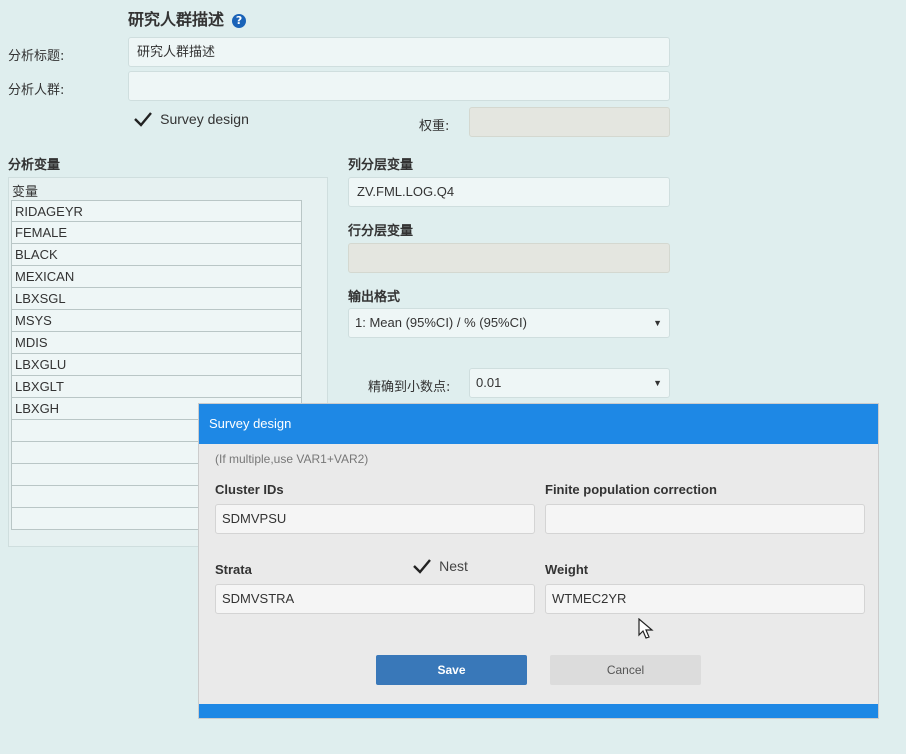 This screenshot has height=754, width=906. Describe the element at coordinates (156, 343) in the screenshot. I see `list-item: MDIS` at that location.